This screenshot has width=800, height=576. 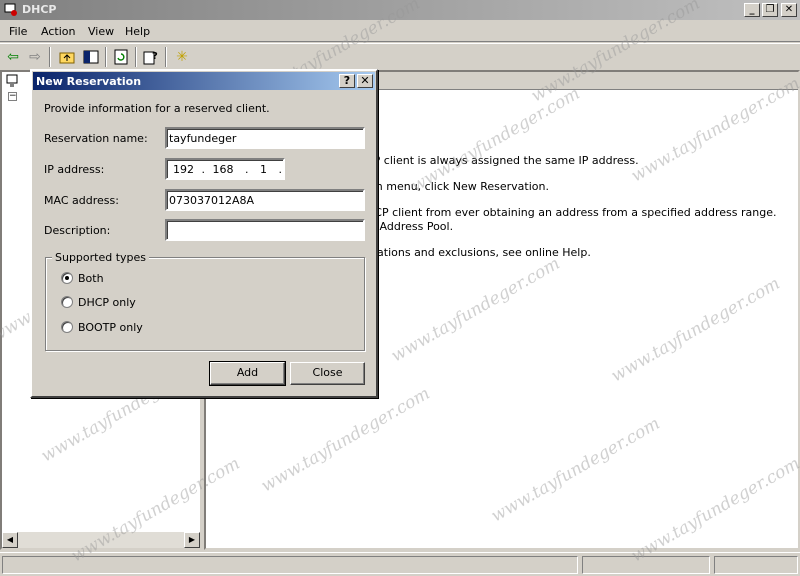 I want to click on description-label: Description:, so click(x=77, y=230).